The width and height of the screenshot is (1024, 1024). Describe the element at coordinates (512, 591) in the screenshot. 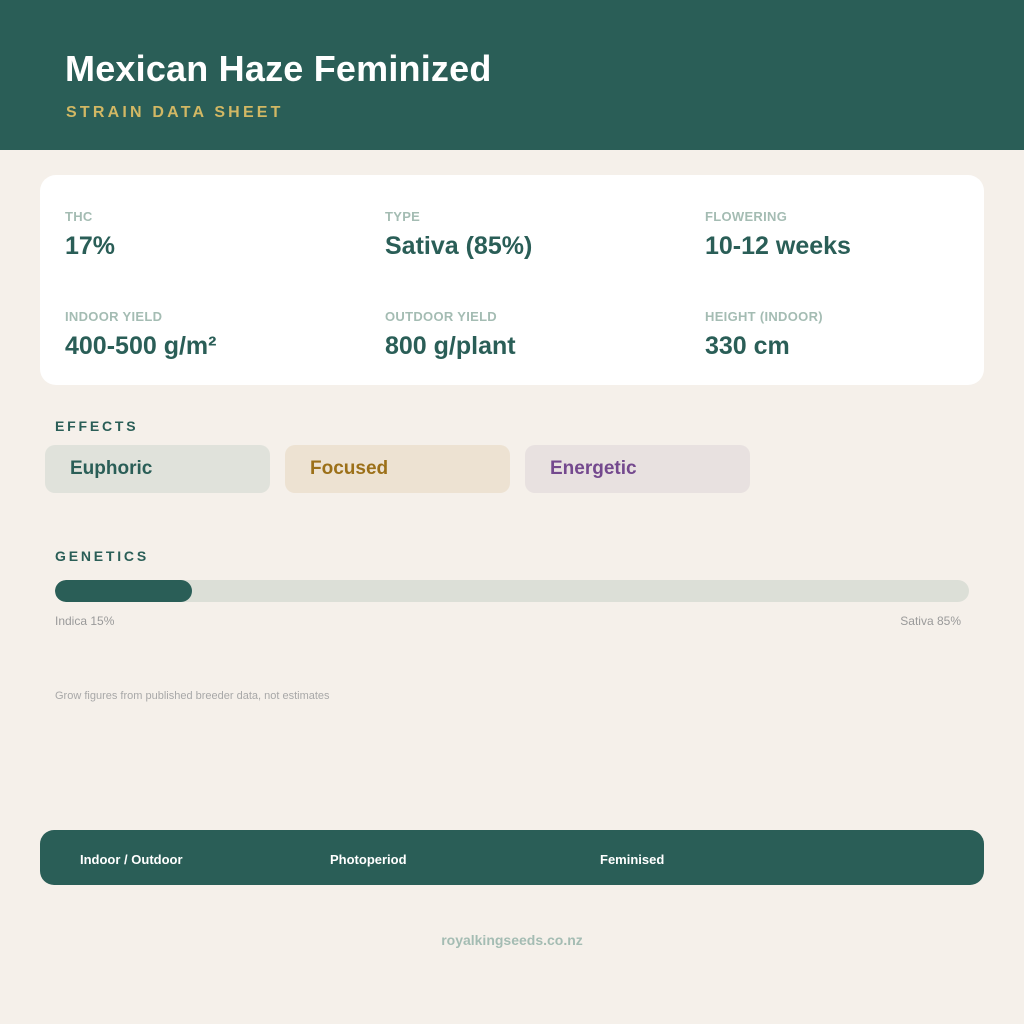

I see `genetics-bar` at that location.